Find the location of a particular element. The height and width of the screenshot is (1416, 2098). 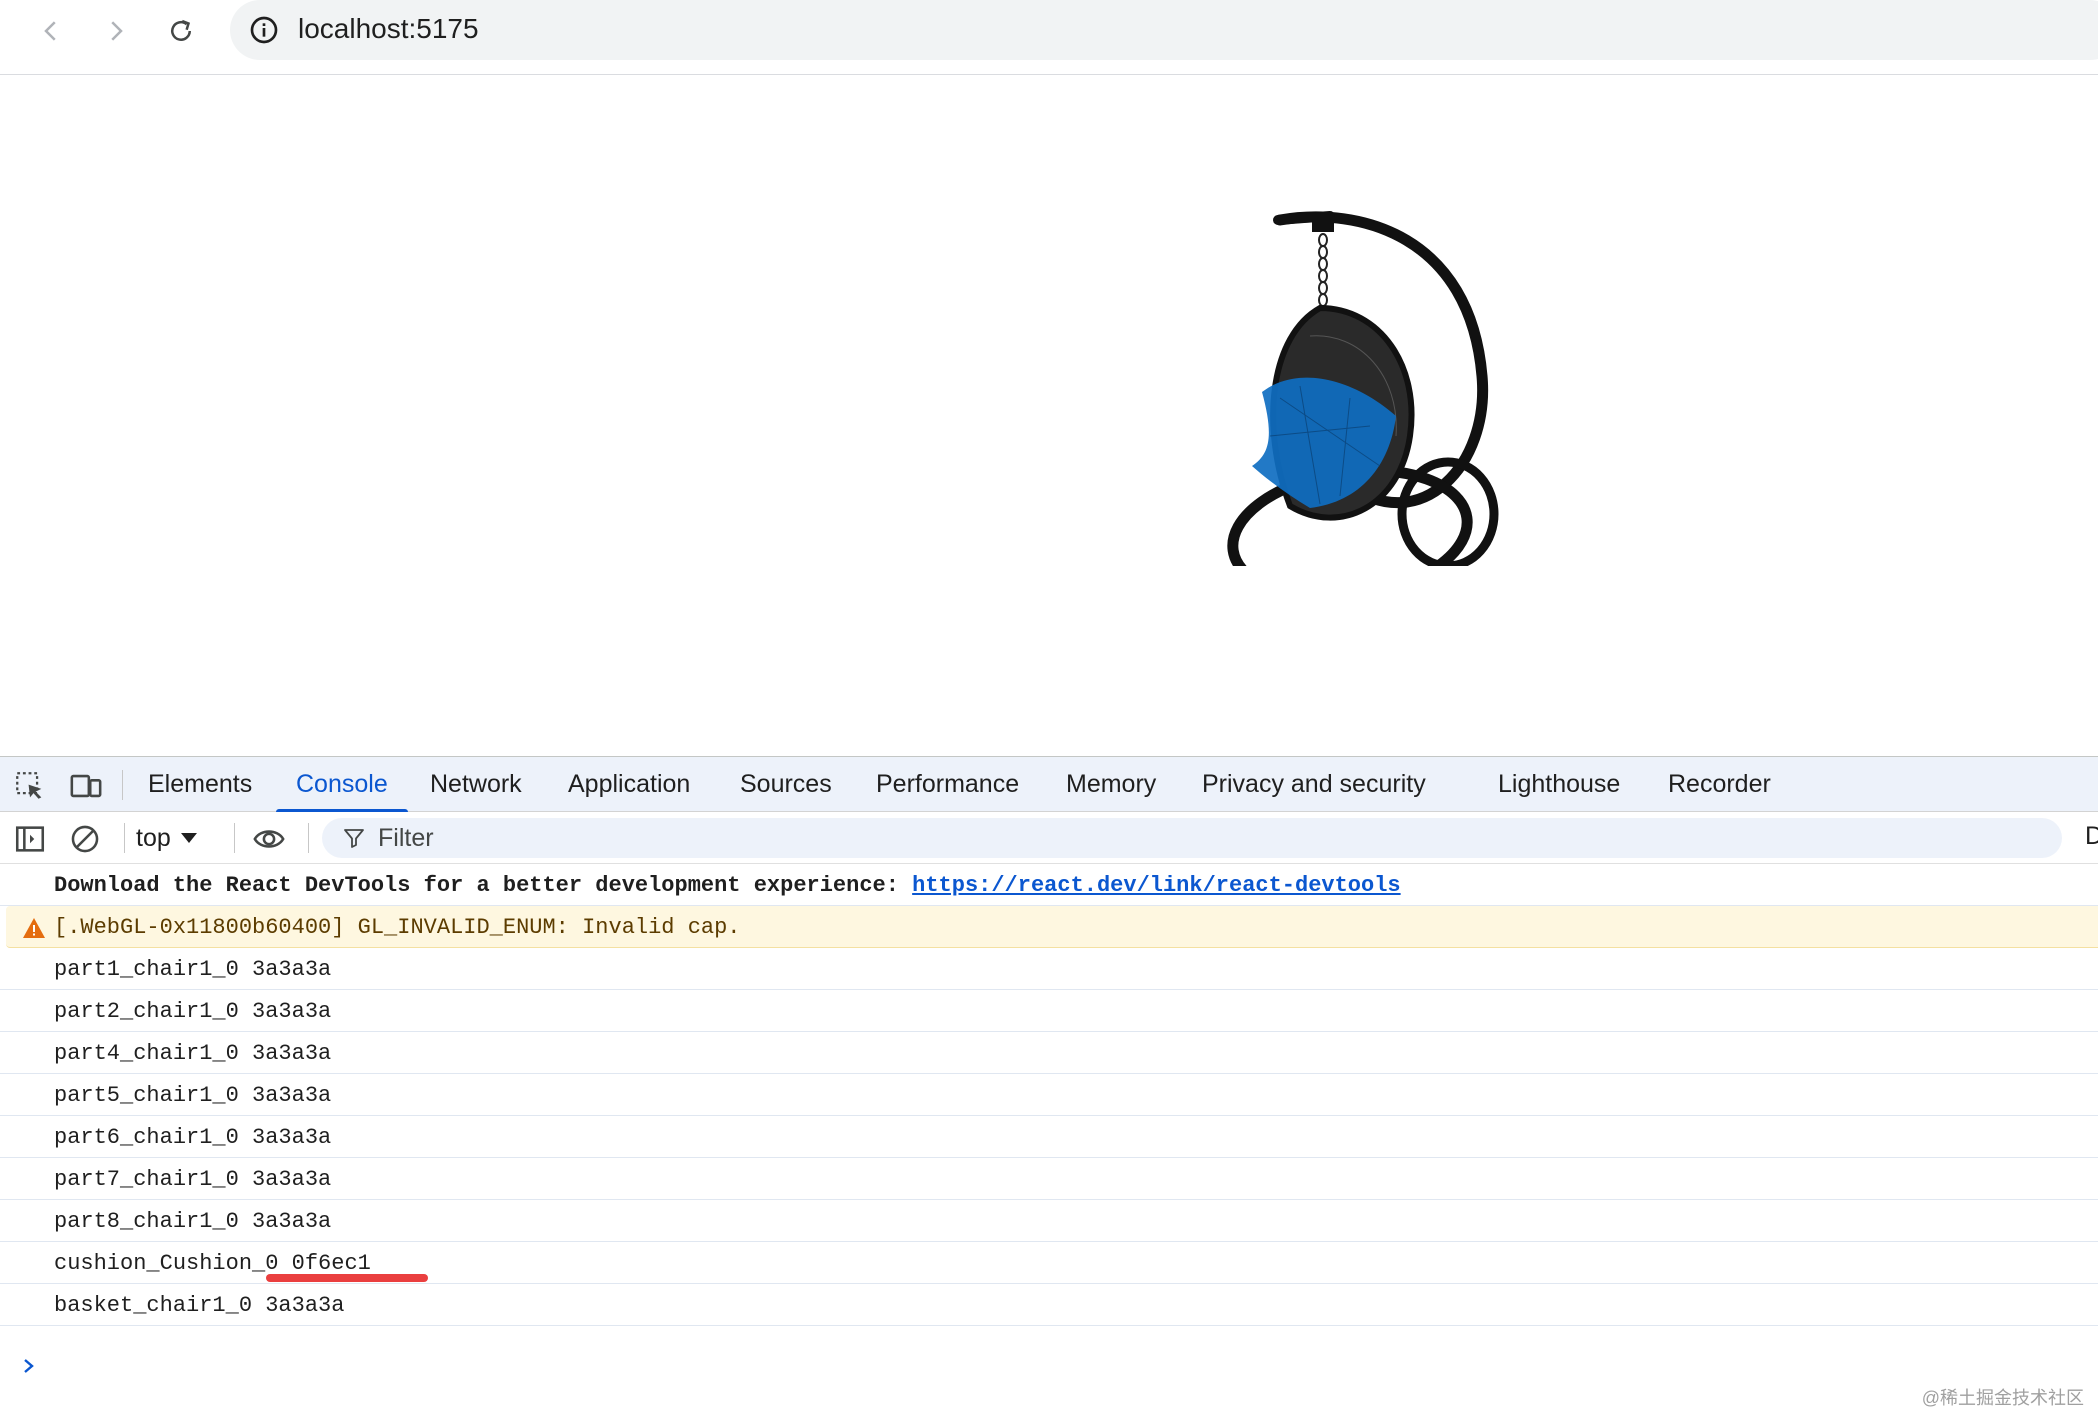

filter-input is located at coordinates (1178, 838).